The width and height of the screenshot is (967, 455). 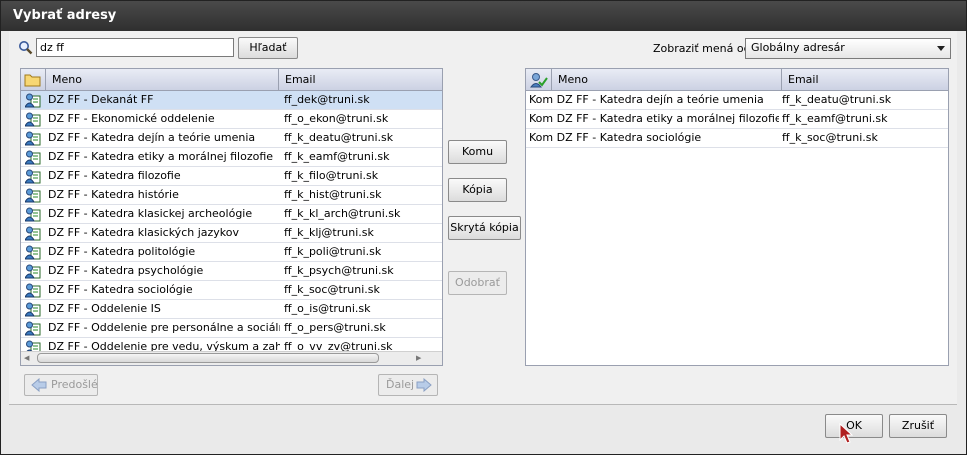 I want to click on recipient-email: ff_k_soc@truni.sk, so click(x=830, y=137).